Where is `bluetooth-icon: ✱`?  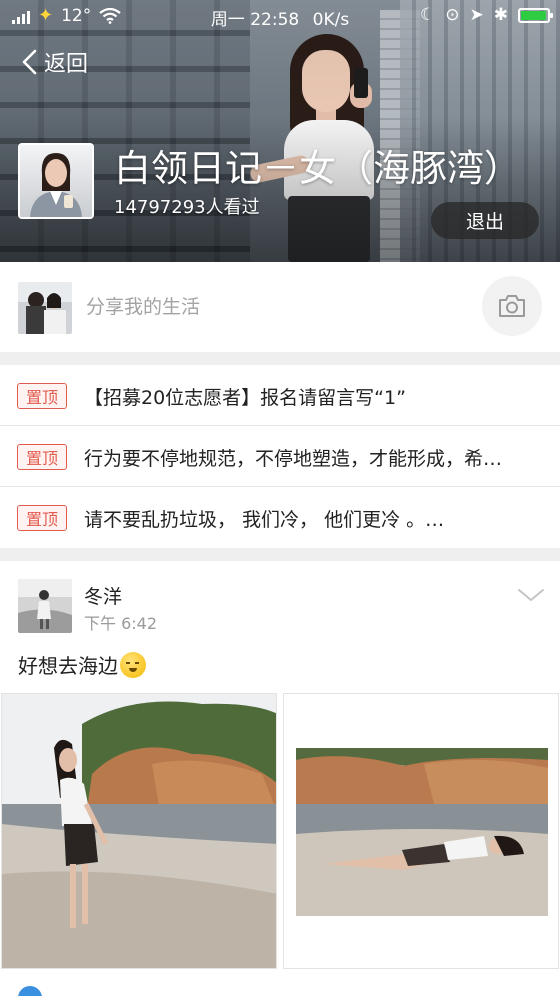 bluetooth-icon: ✱ is located at coordinates (500, 15).